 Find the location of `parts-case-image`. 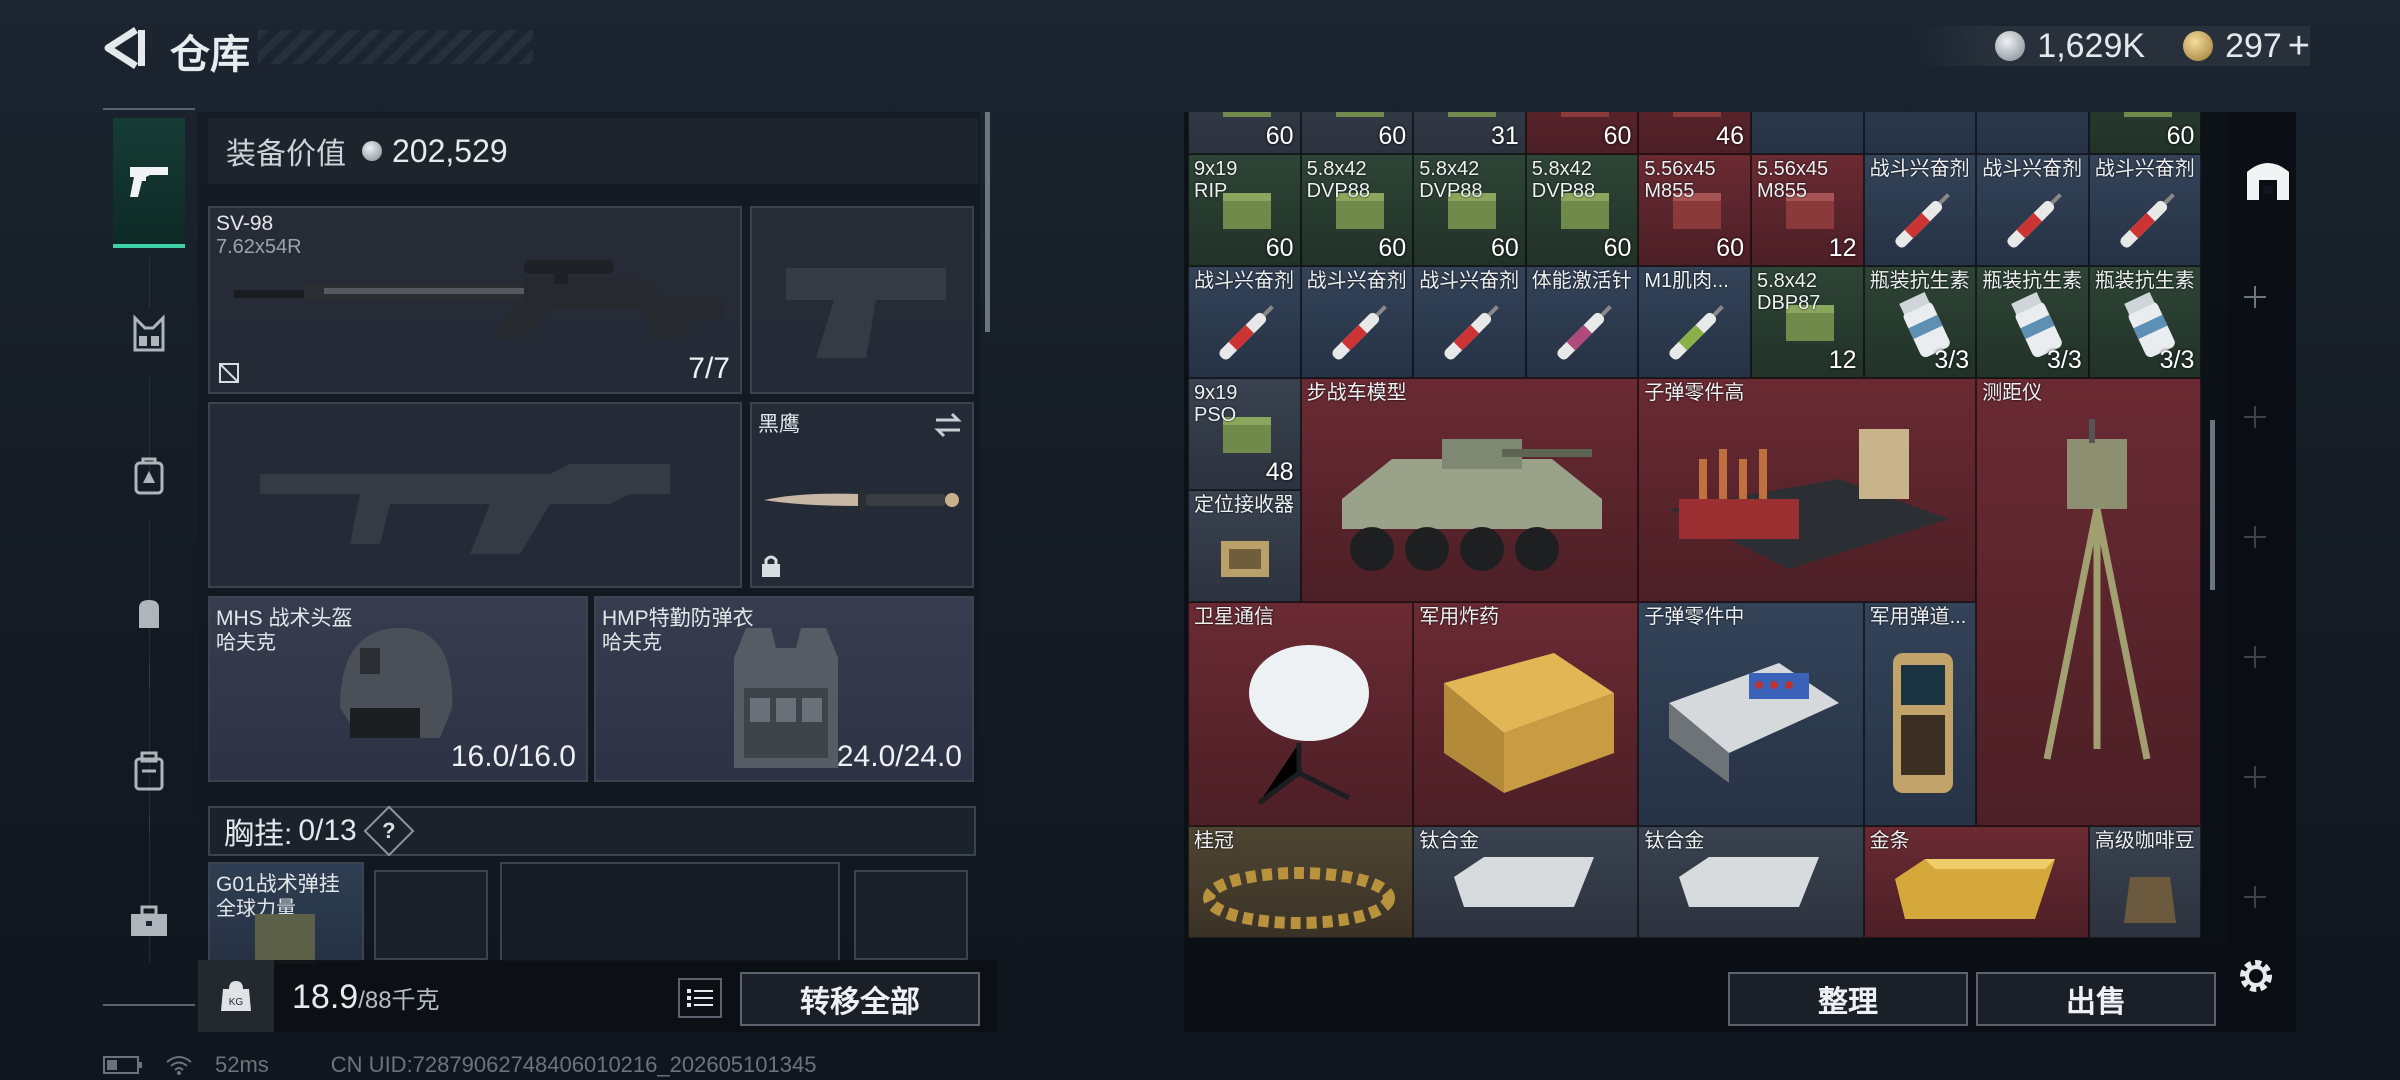

parts-case-image is located at coordinates (1754, 723).